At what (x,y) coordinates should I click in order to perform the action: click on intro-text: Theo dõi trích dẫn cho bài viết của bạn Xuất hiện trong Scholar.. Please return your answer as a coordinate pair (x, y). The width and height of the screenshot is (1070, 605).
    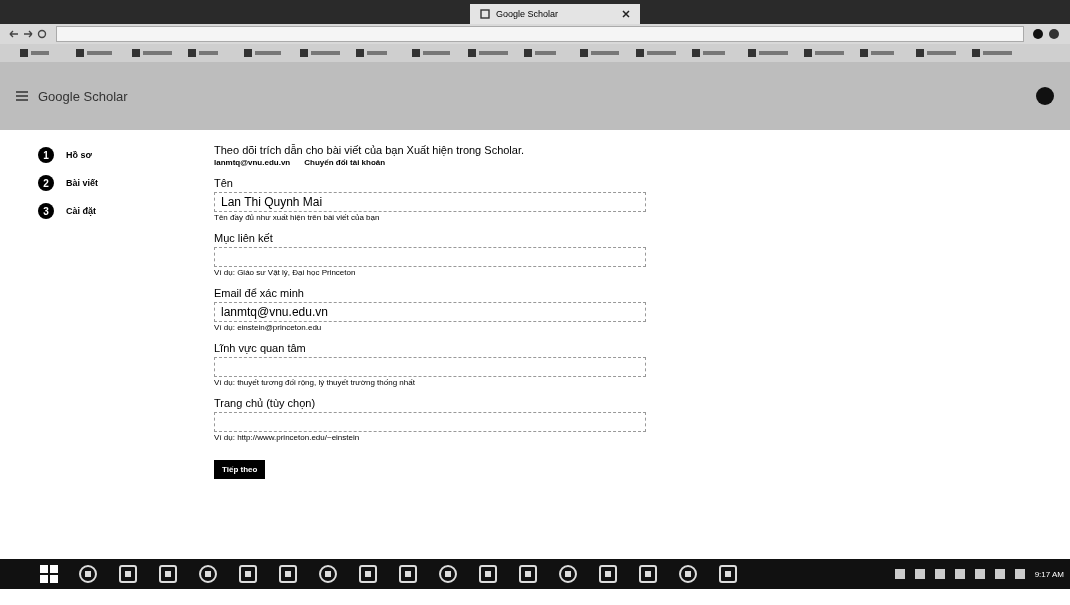
    Looking at the image, I should click on (370, 150).